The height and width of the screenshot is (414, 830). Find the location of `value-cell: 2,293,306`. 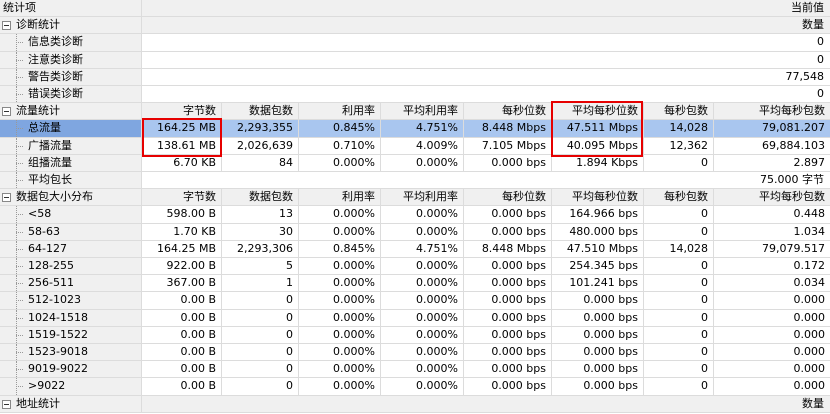

value-cell: 2,293,306 is located at coordinates (260, 248).